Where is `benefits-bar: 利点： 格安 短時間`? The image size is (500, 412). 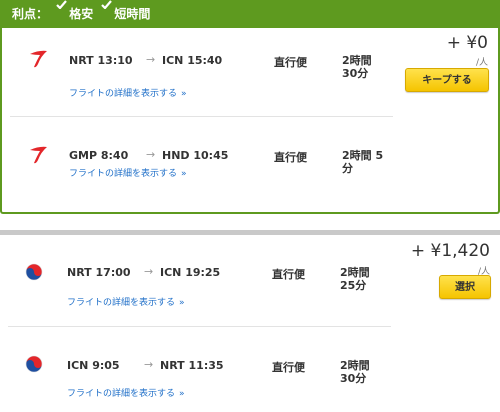
benefits-bar: 利点： 格安 短時間 is located at coordinates (251, 14).